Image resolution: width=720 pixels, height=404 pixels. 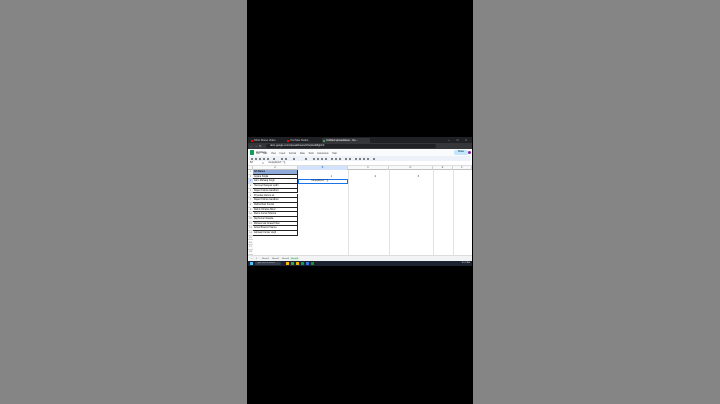 What do you see at coordinates (372, 177) in the screenshot?
I see `value-cell-c2: 2` at bounding box center [372, 177].